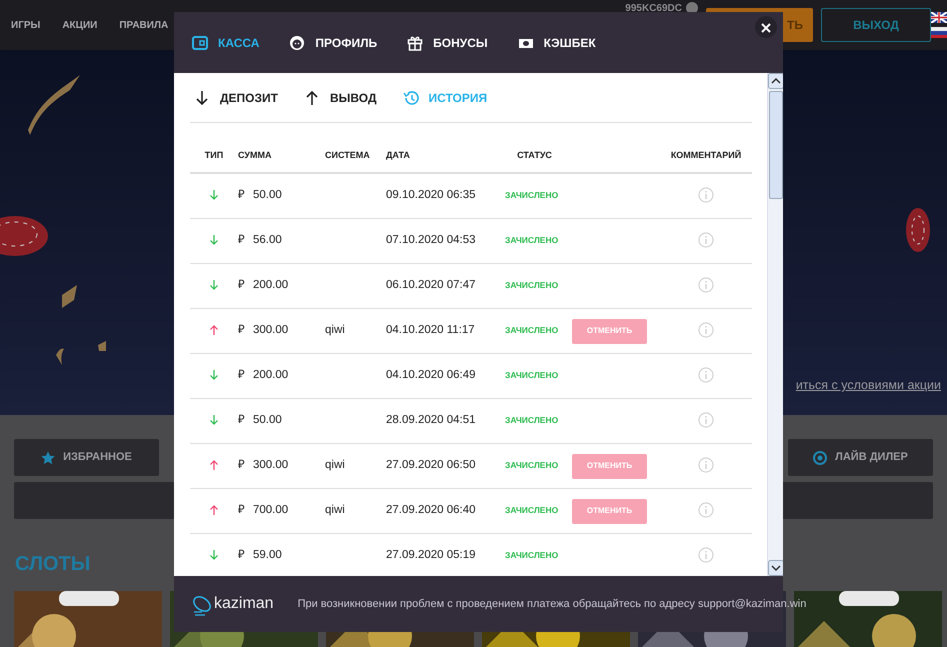 The height and width of the screenshot is (647, 947). What do you see at coordinates (347, 155) in the screenshot?
I see `column-header: СИСТЕМА` at bounding box center [347, 155].